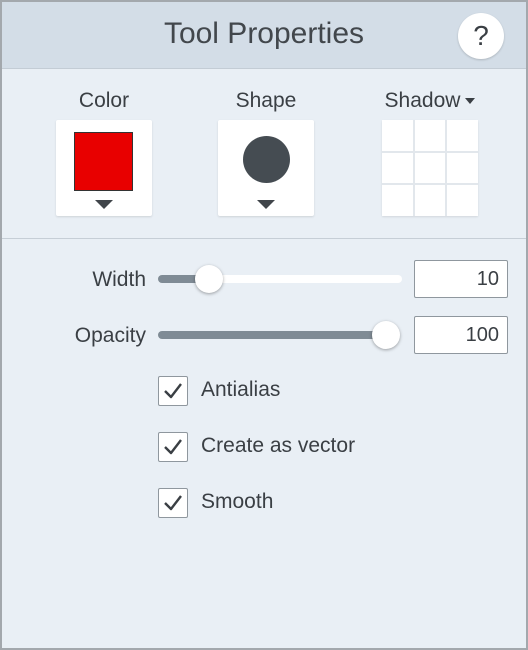  I want to click on width-input: 10, so click(461, 279).